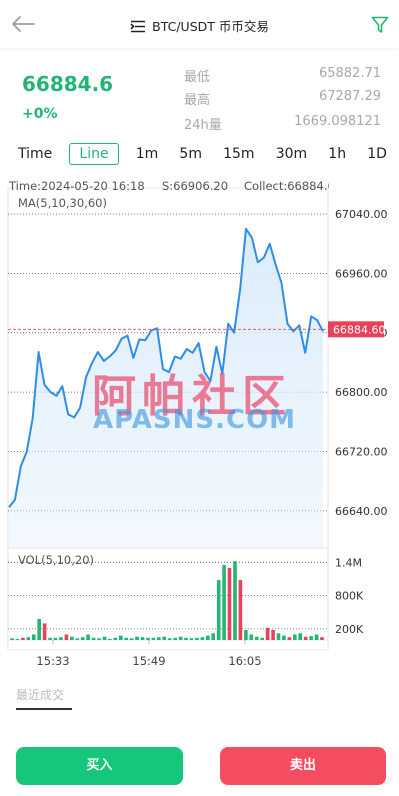 Image resolution: width=399 pixels, height=796 pixels. I want to click on volume-tick-label: 1.4M, so click(348, 562).